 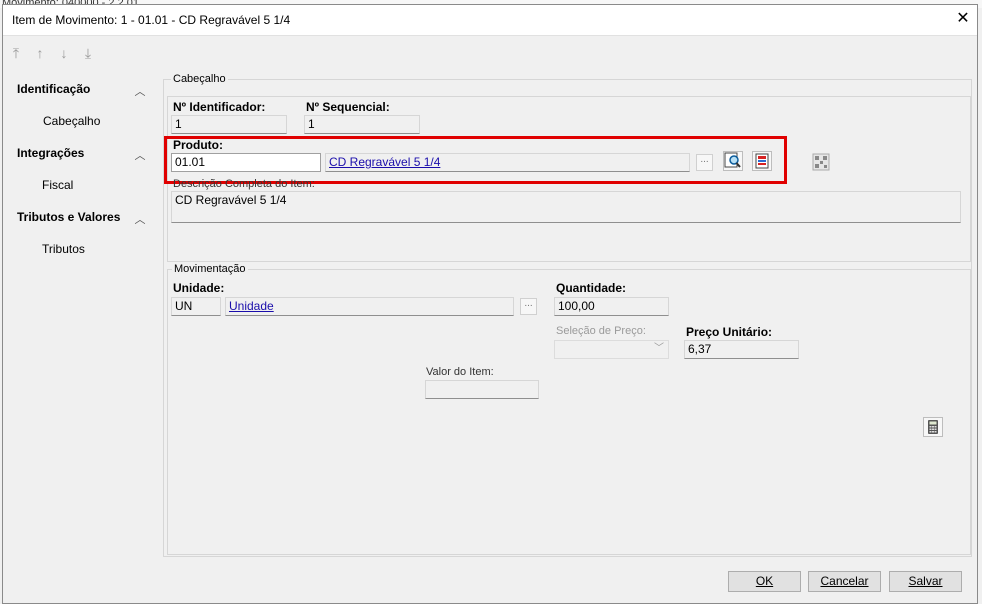 What do you see at coordinates (821, 162) in the screenshot?
I see `product-barcode-icon` at bounding box center [821, 162].